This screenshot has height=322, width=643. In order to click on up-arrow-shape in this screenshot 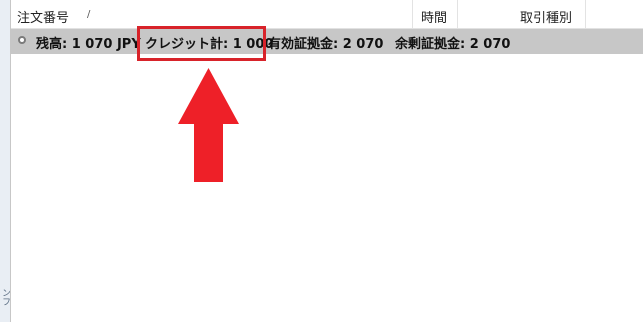, I will do `click(208, 125)`.